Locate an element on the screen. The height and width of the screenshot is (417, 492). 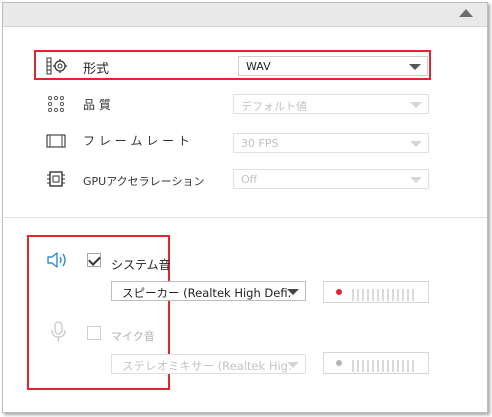
mic-audio-level-meter is located at coordinates (376, 363).